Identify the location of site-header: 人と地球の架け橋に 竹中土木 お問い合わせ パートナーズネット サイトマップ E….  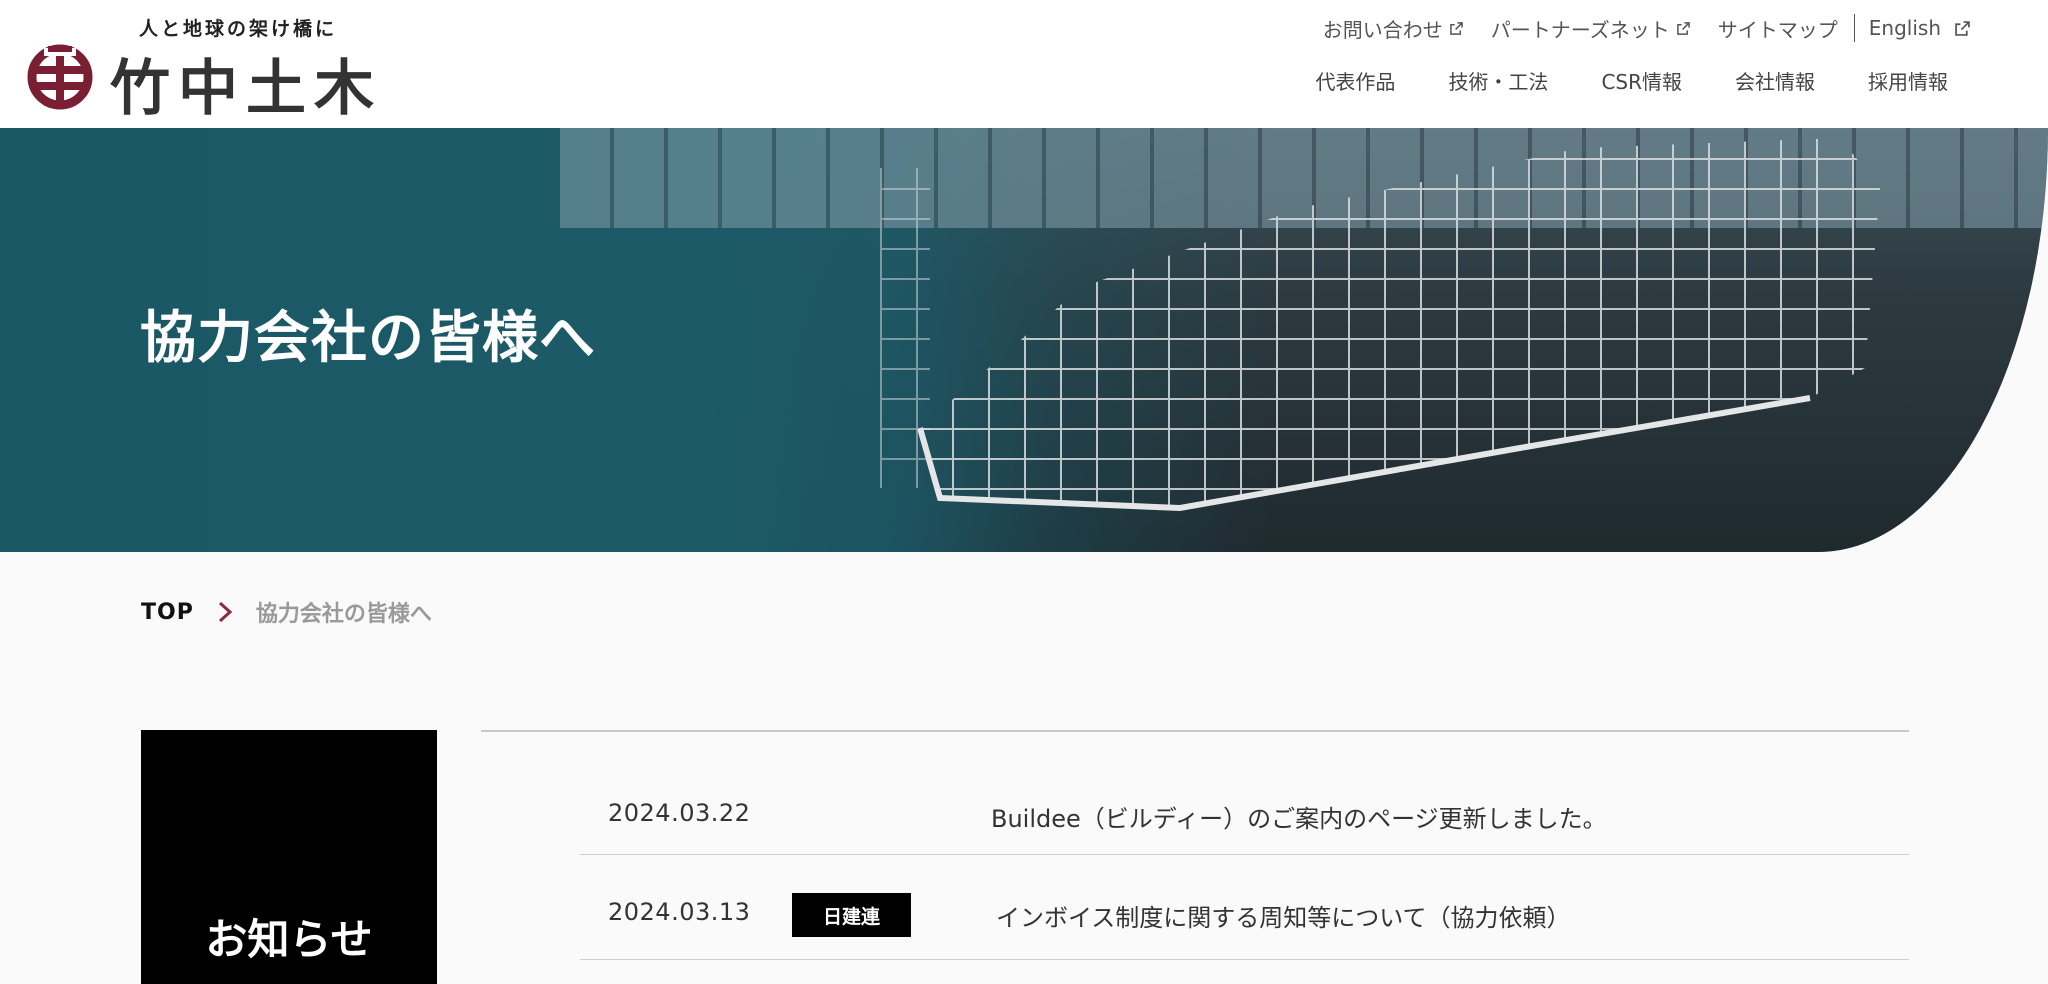
(1024, 64).